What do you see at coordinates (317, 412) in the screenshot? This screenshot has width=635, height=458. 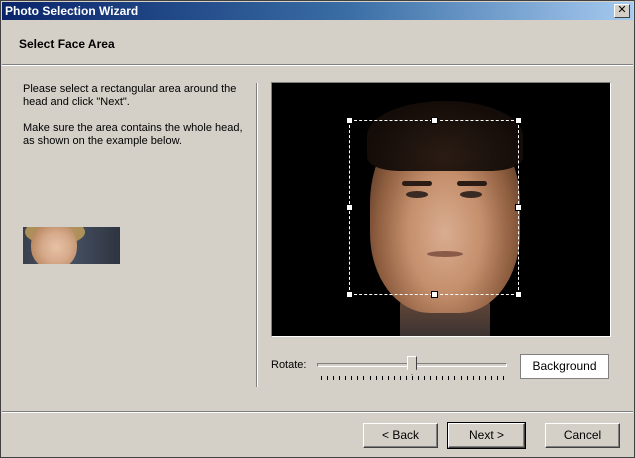 I see `footer-separator` at bounding box center [317, 412].